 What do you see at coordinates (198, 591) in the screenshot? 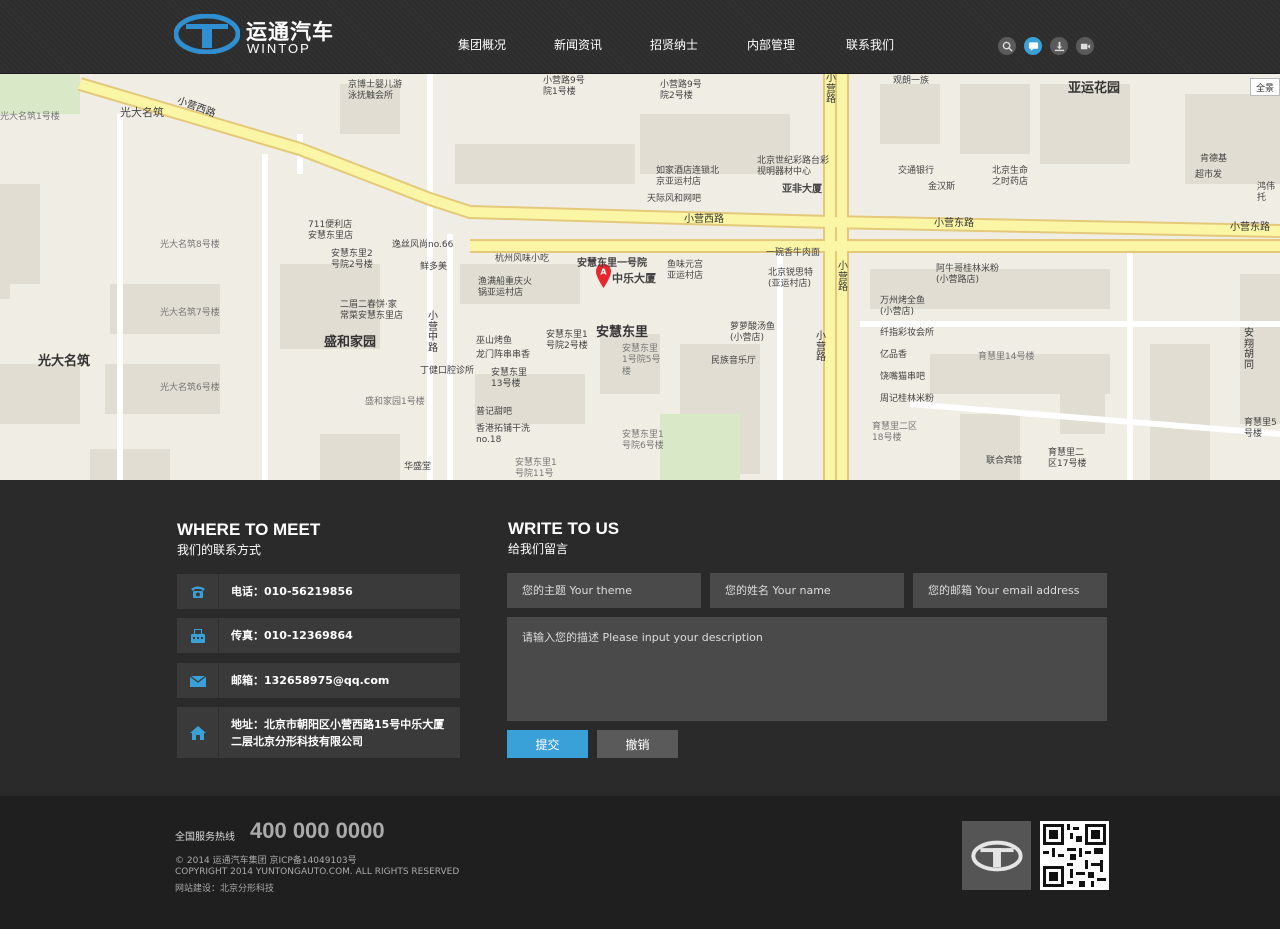
I see `phone-icon` at bounding box center [198, 591].